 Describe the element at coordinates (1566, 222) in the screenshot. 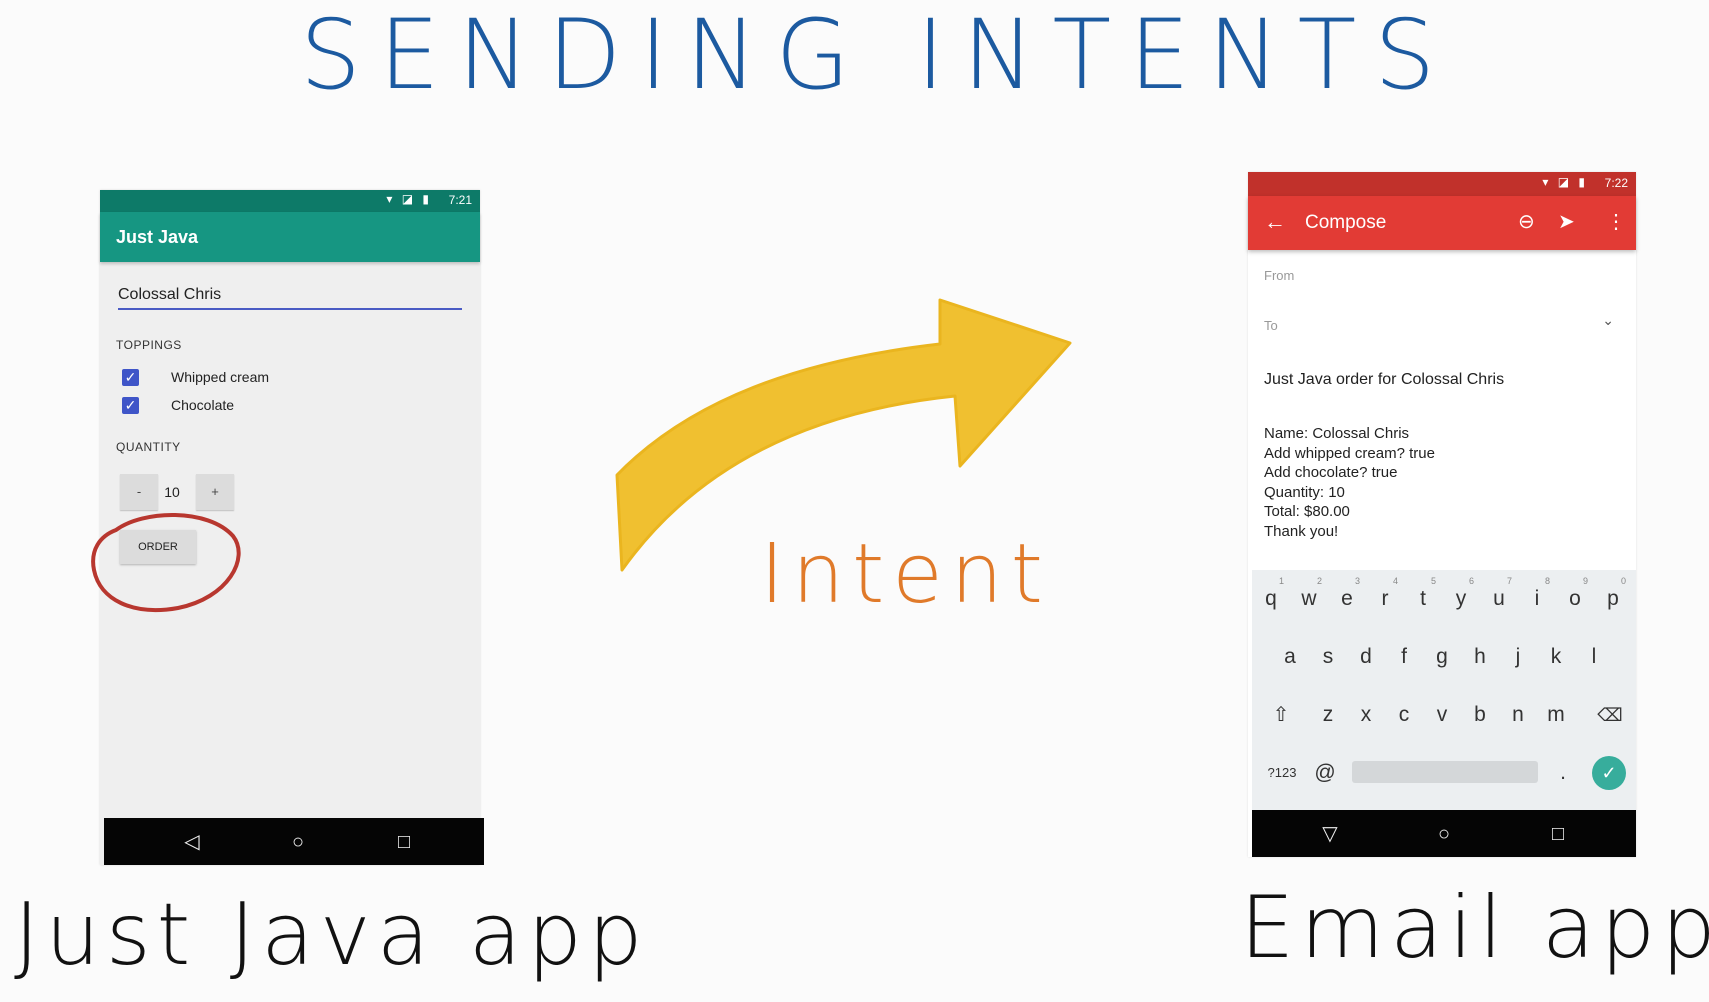

I see `send-icon: ➤` at that location.